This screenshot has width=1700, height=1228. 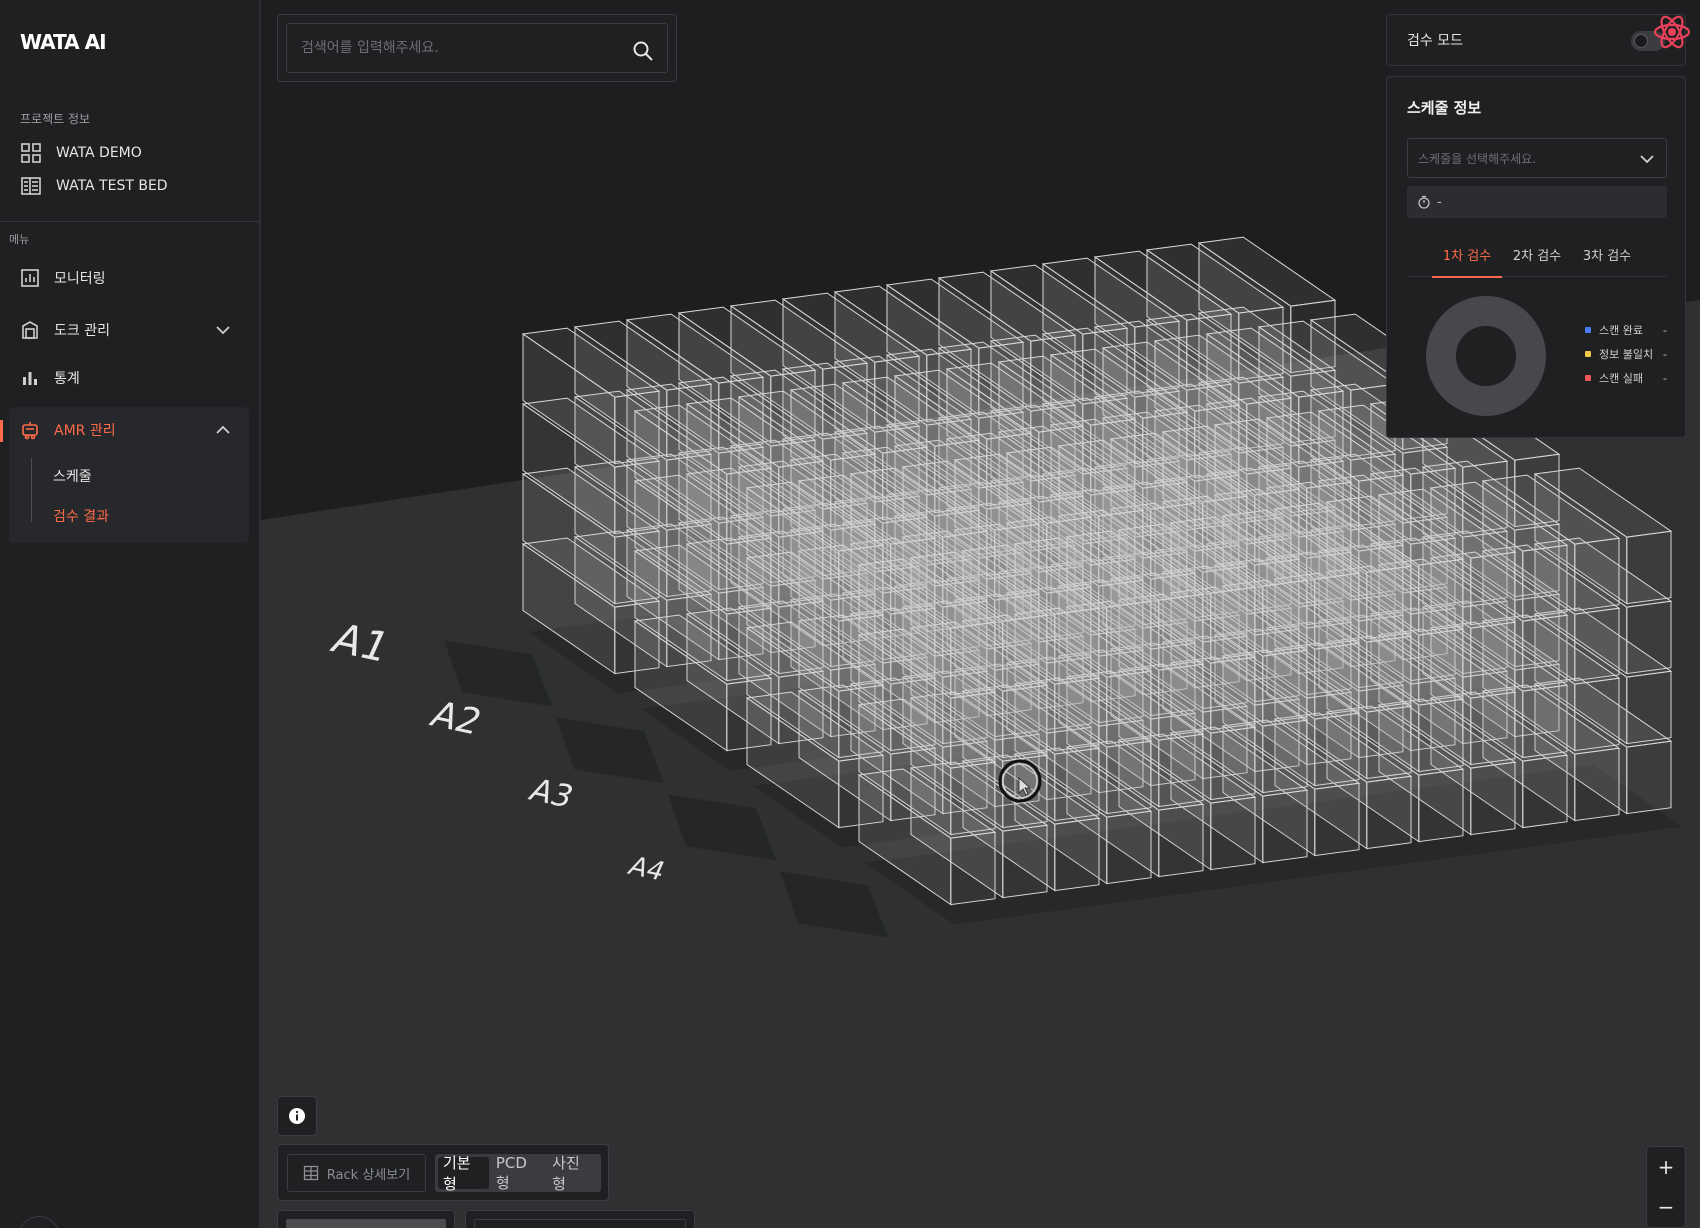 I want to click on inspection-donut-chart, so click(x=1486, y=356).